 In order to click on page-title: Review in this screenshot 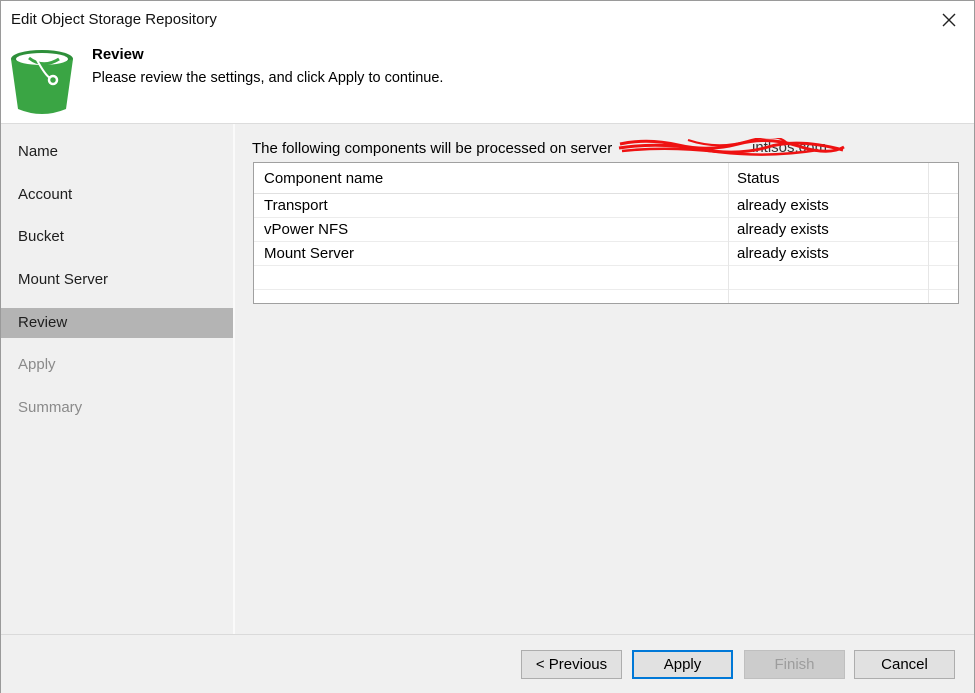, I will do `click(118, 54)`.